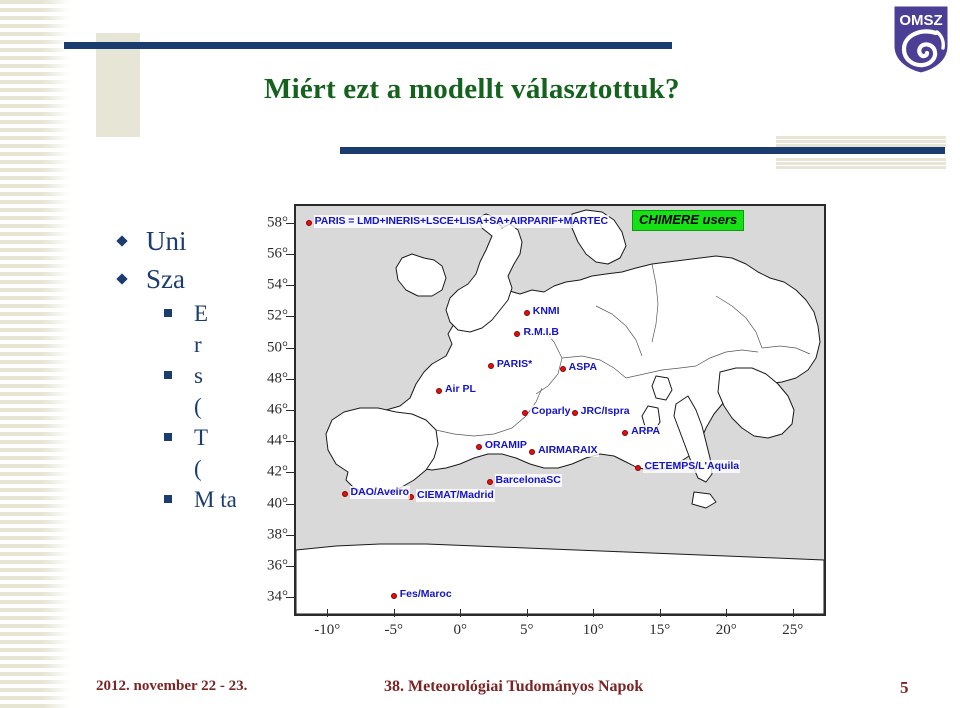  Describe the element at coordinates (528, 480) in the screenshot. I see `station-label: BarcelonaSC` at that location.